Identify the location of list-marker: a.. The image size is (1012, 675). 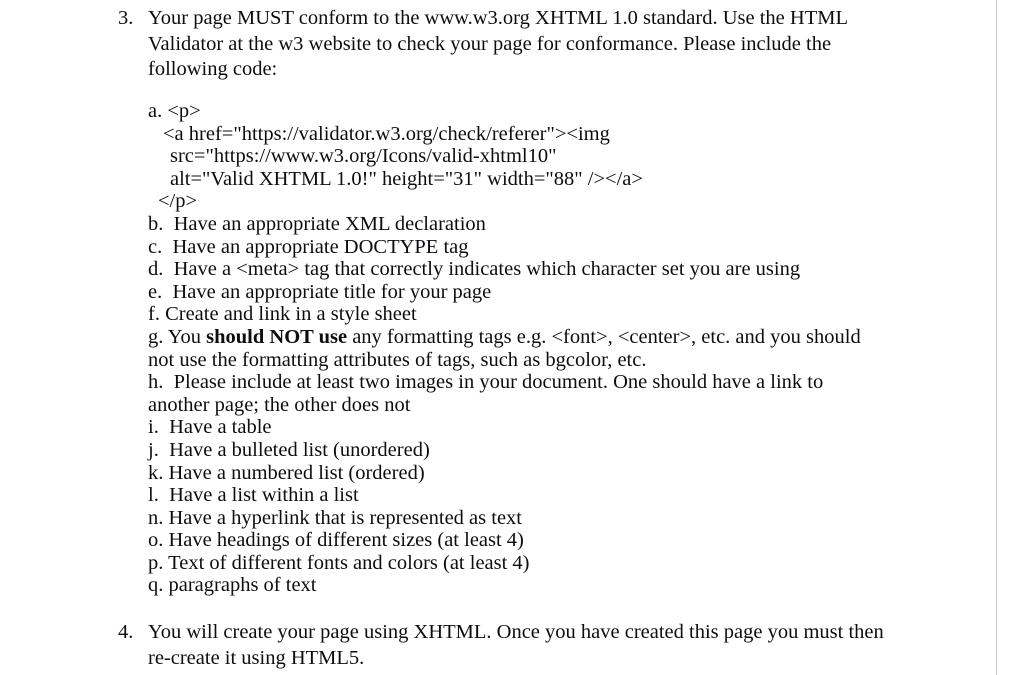
(155, 111).